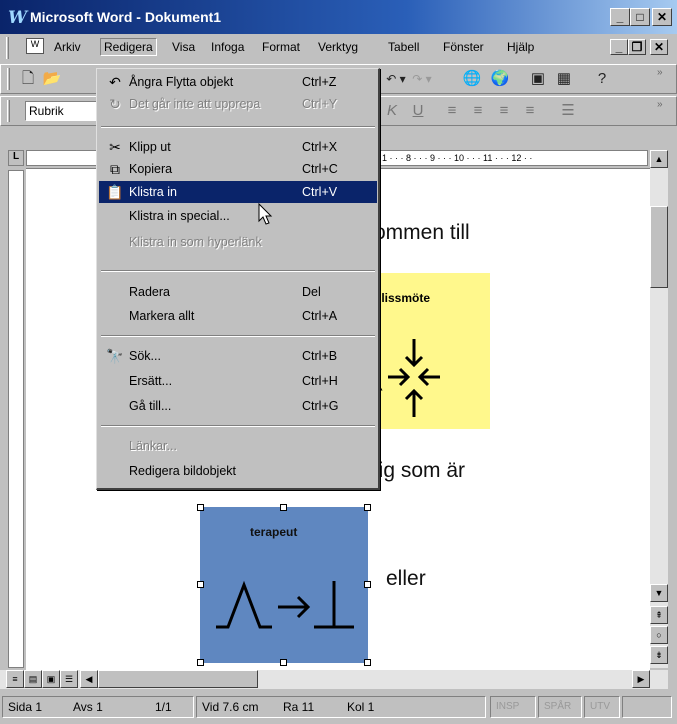  What do you see at coordinates (641, 679) in the screenshot?
I see `scroll-right-button: ▶` at bounding box center [641, 679].